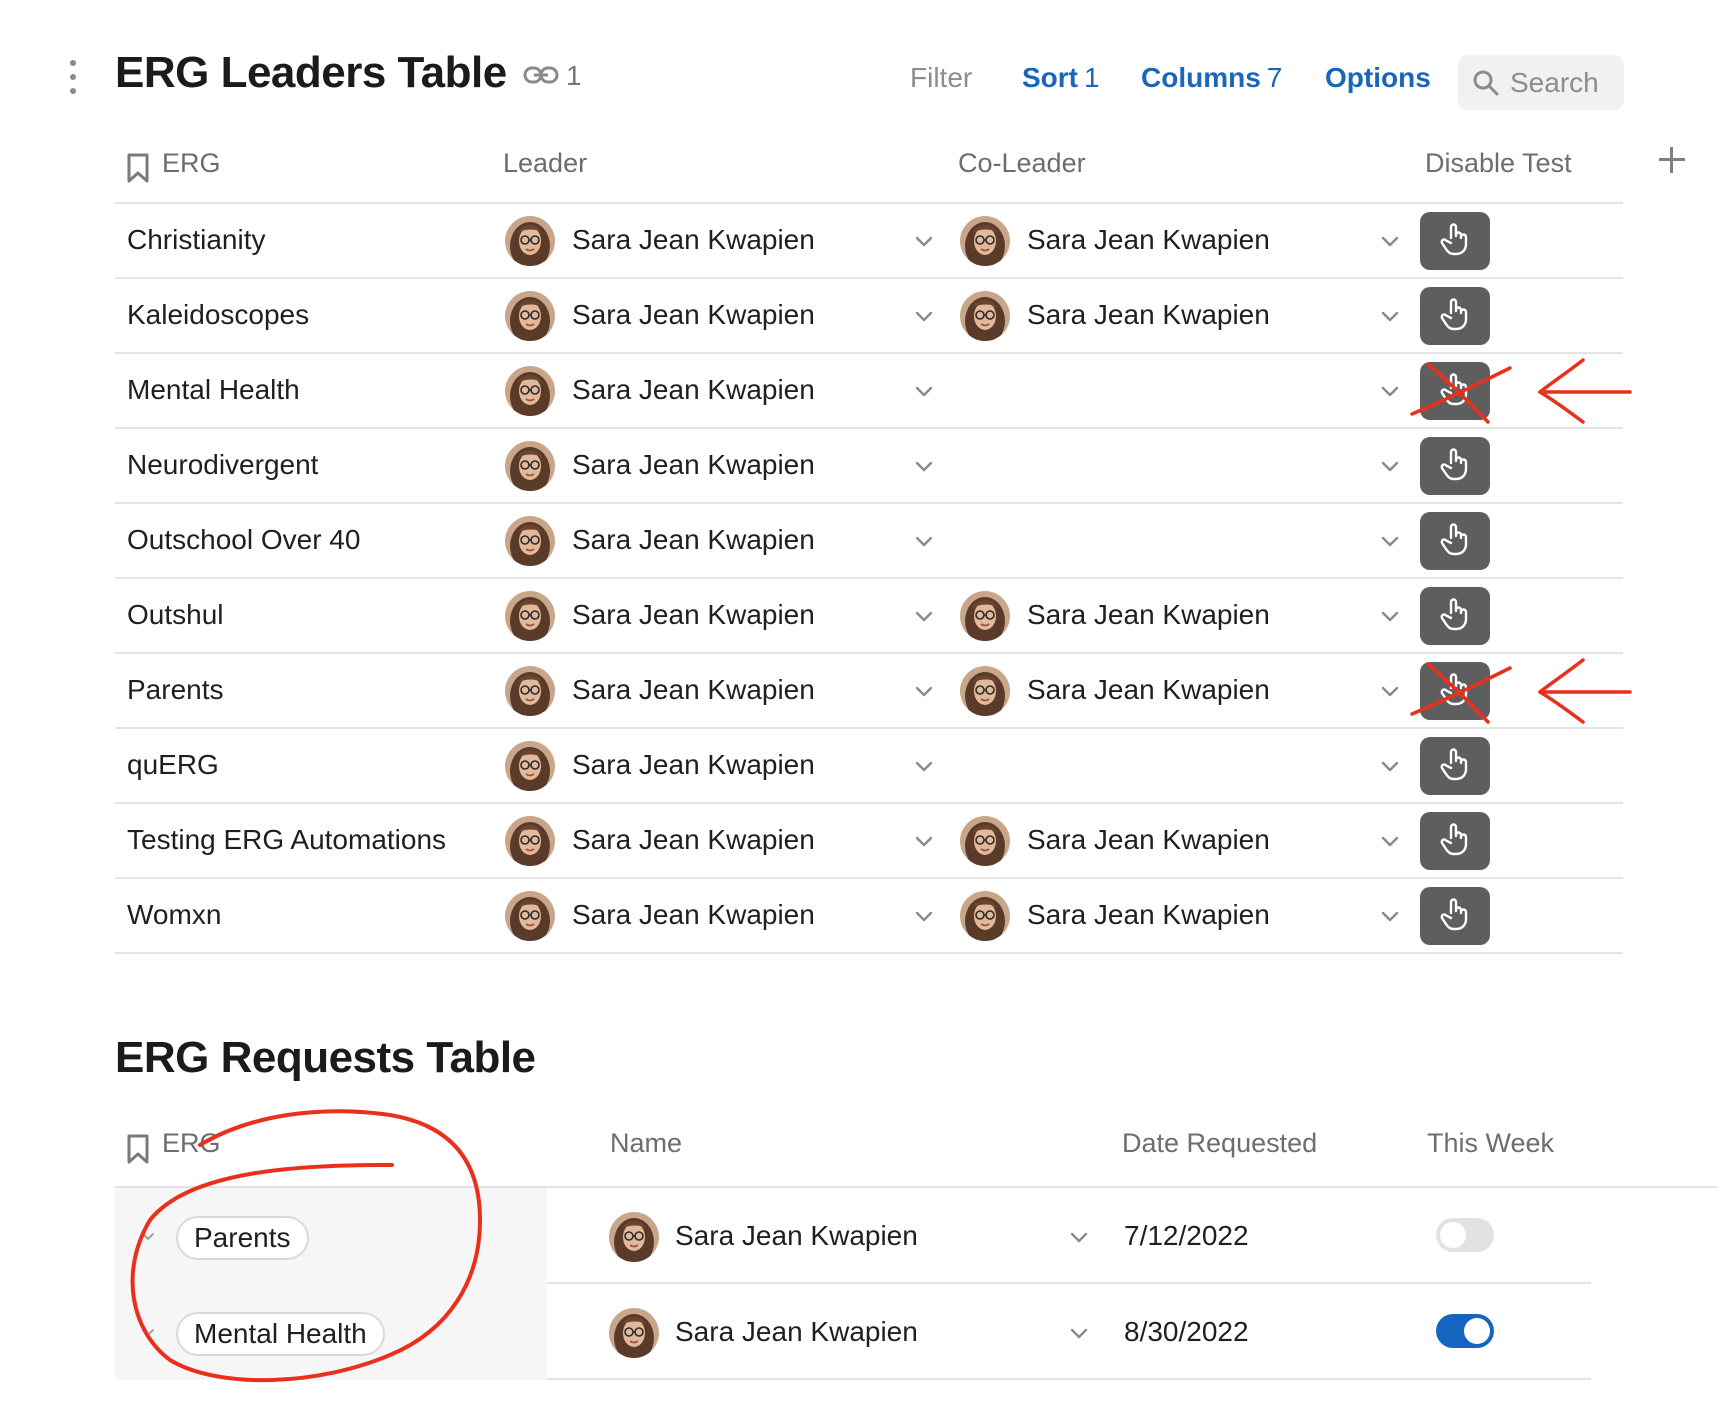  What do you see at coordinates (1022, 163) in the screenshot?
I see `column-header-co-leader: Co-Leader` at bounding box center [1022, 163].